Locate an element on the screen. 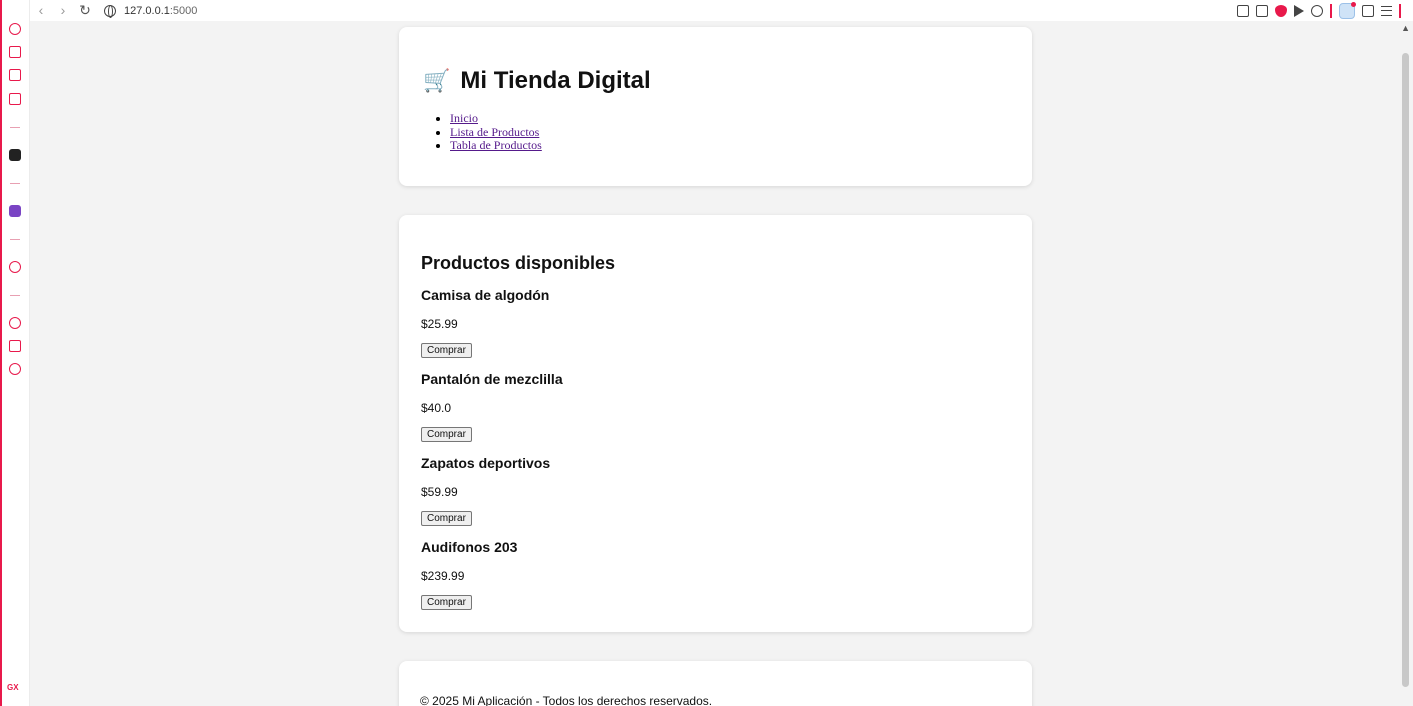 Image resolution: width=1413 pixels, height=706 pixels. product-name: Audifonos 203 is located at coordinates (469, 547).